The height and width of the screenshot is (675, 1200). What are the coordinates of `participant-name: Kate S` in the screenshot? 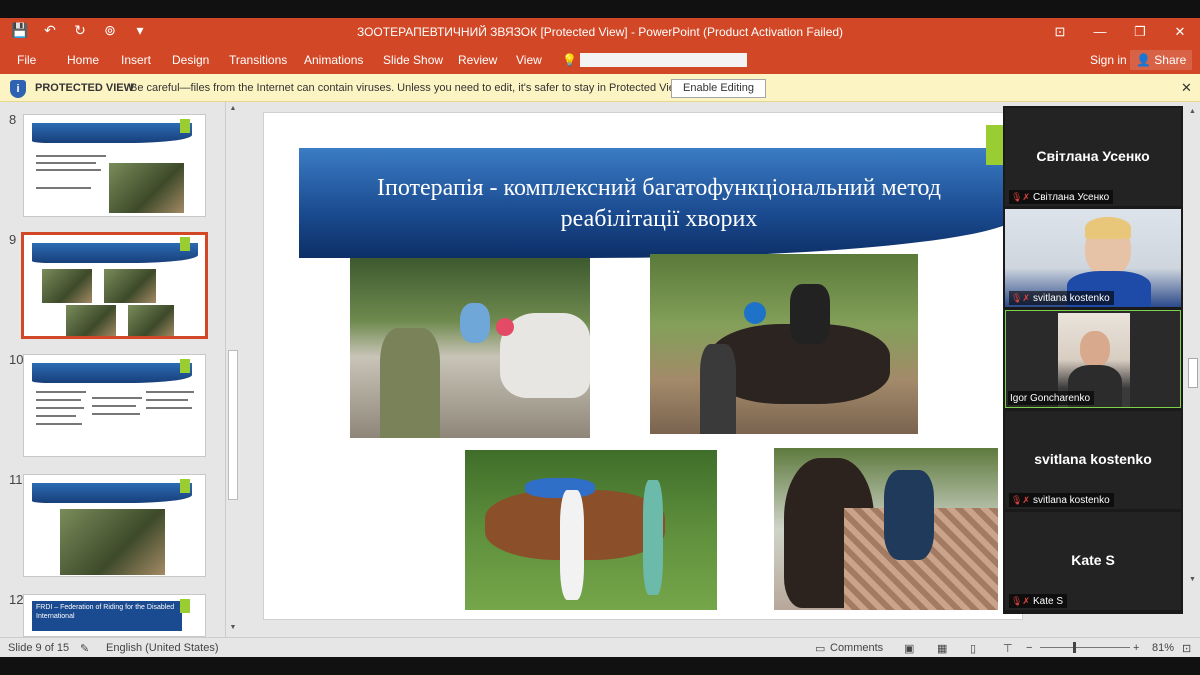 It's located at (1093, 560).